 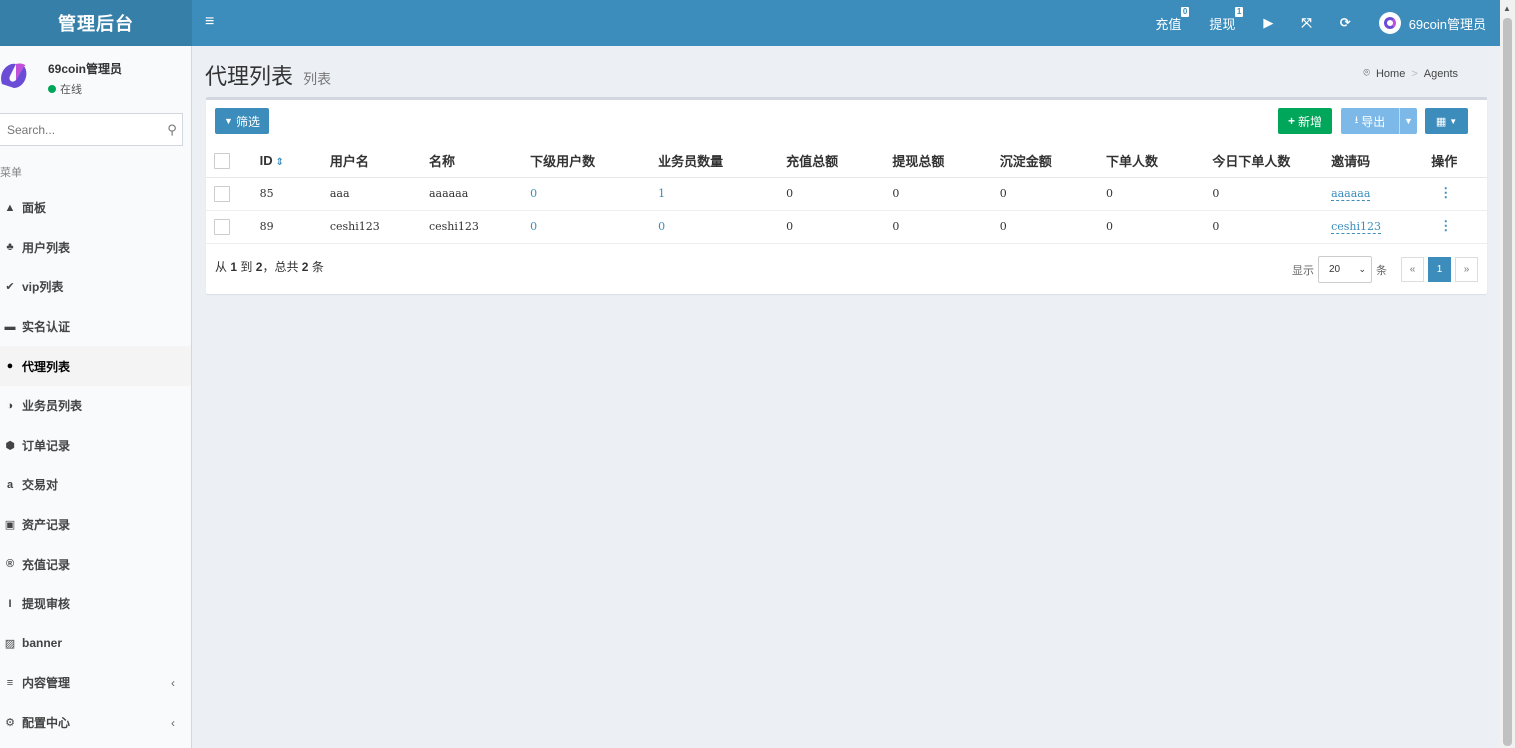 I want to click on breadcrumb: ⌾ Home > Agents, so click(x=1410, y=73).